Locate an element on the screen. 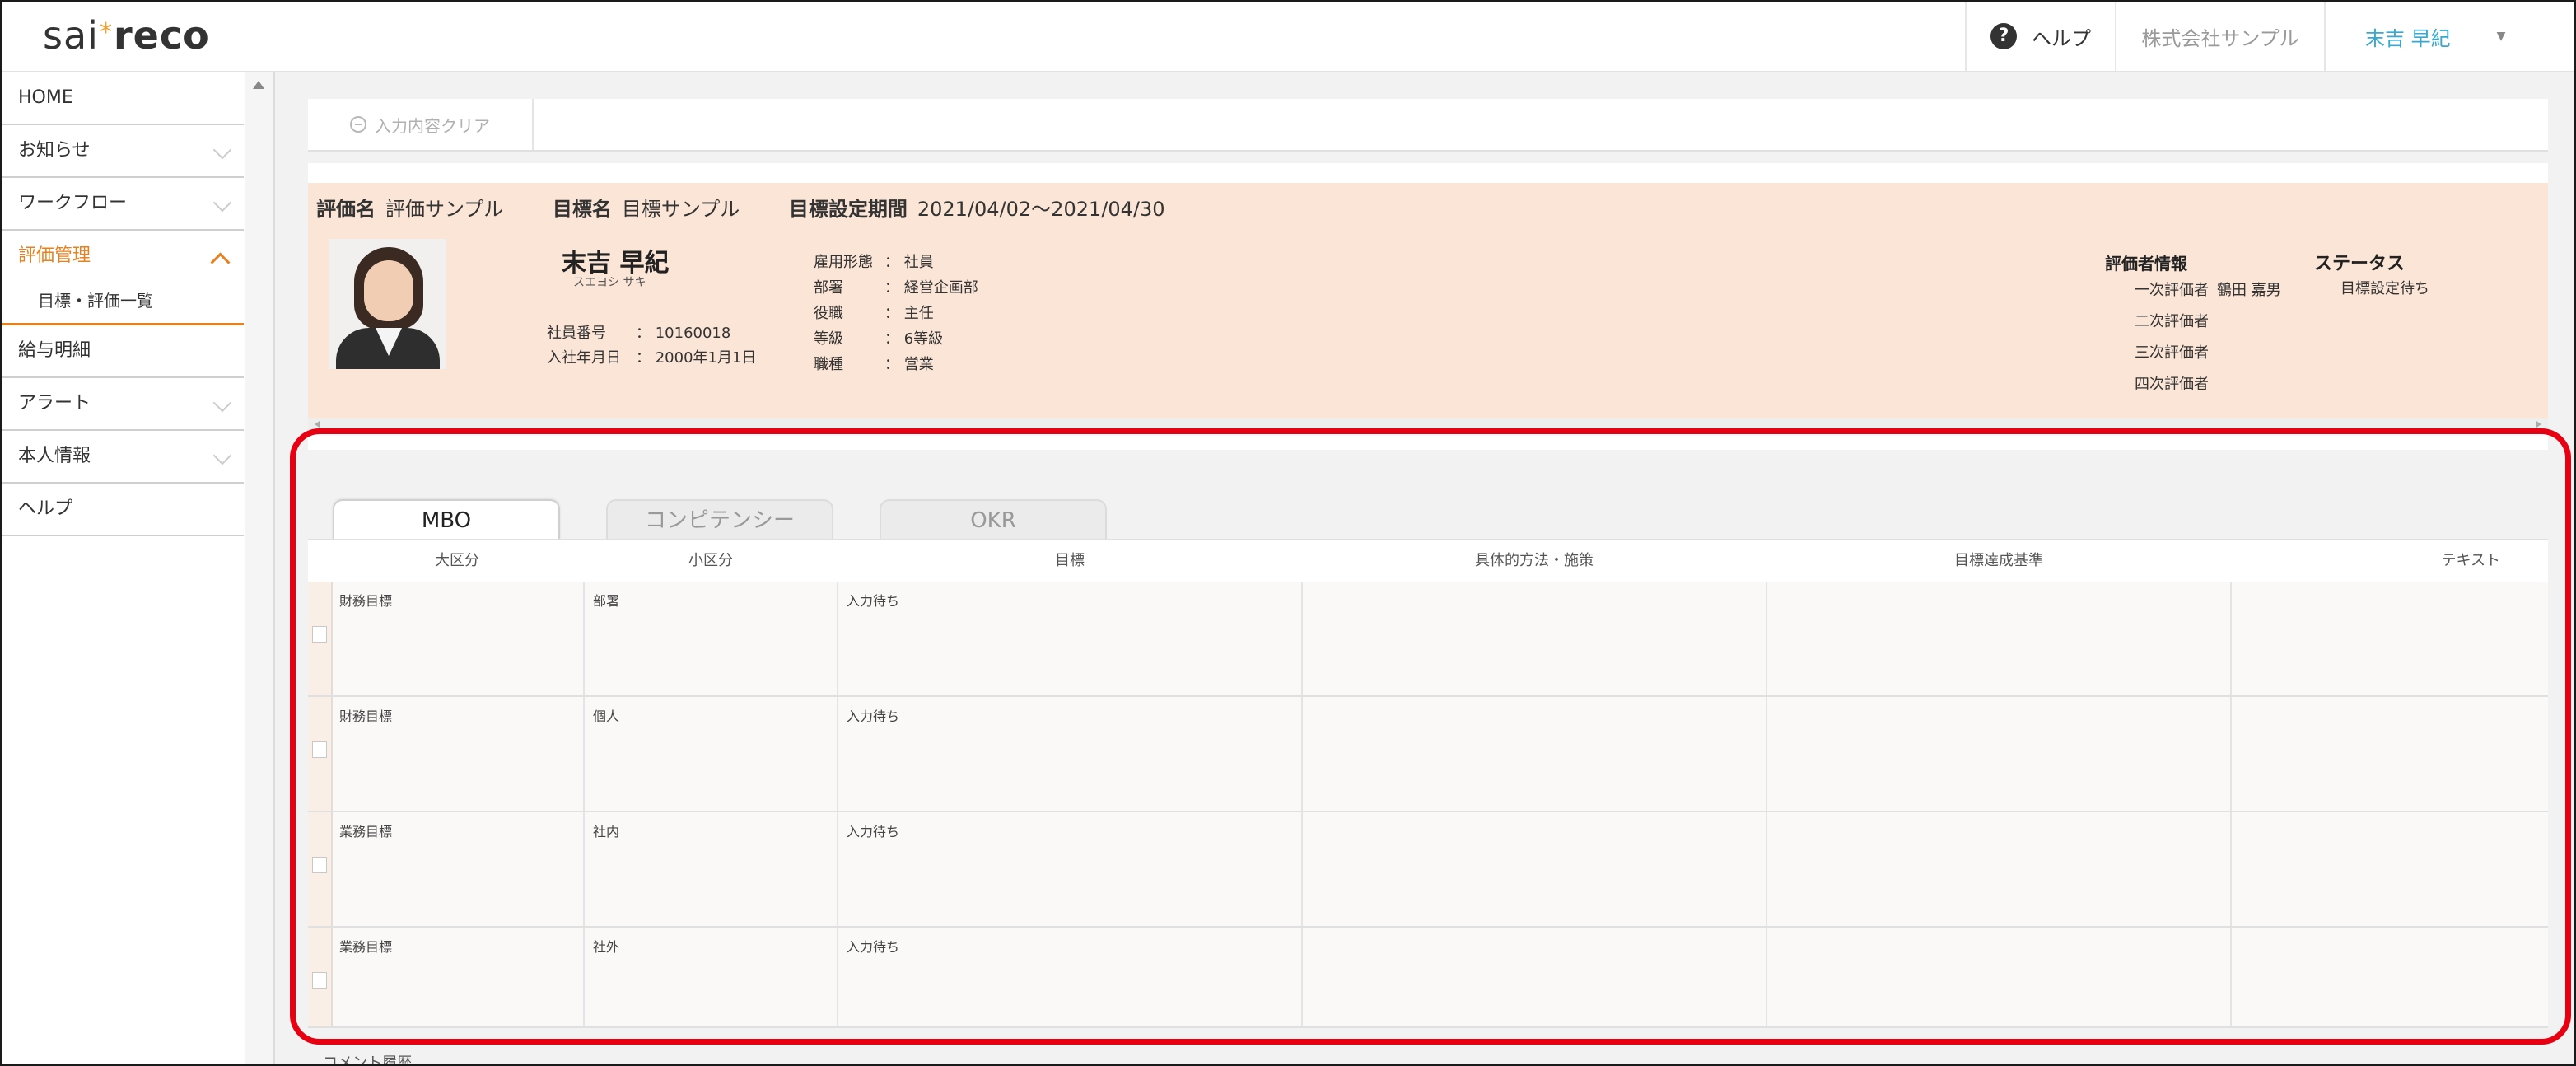 This screenshot has height=1066, width=2576. cell-minor: 部署 is located at coordinates (711, 638).